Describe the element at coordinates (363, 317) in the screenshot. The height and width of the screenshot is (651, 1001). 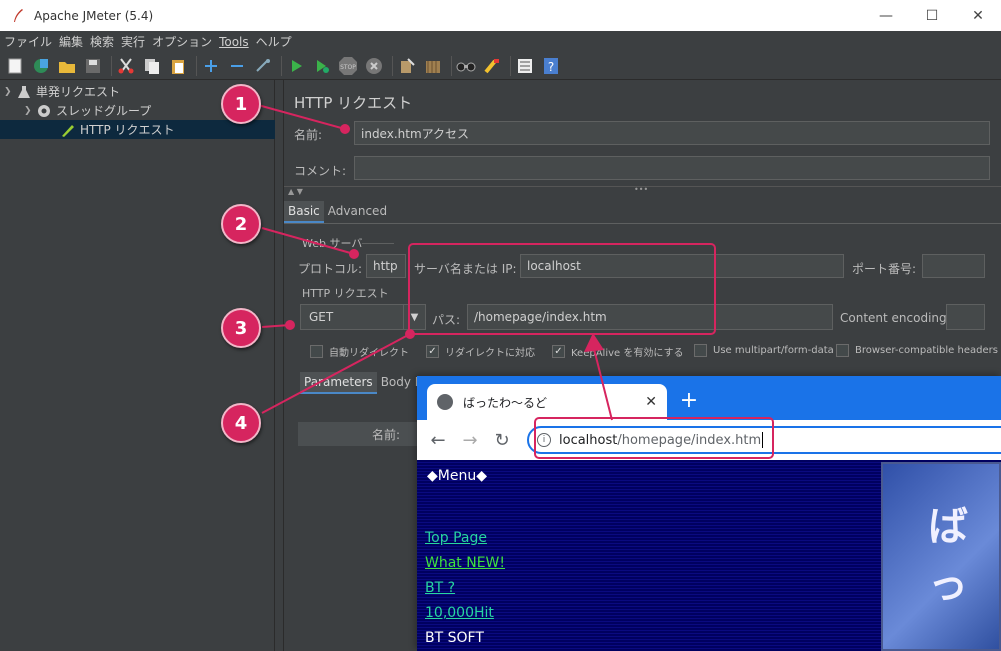
I see `method-select: GET ▼` at that location.